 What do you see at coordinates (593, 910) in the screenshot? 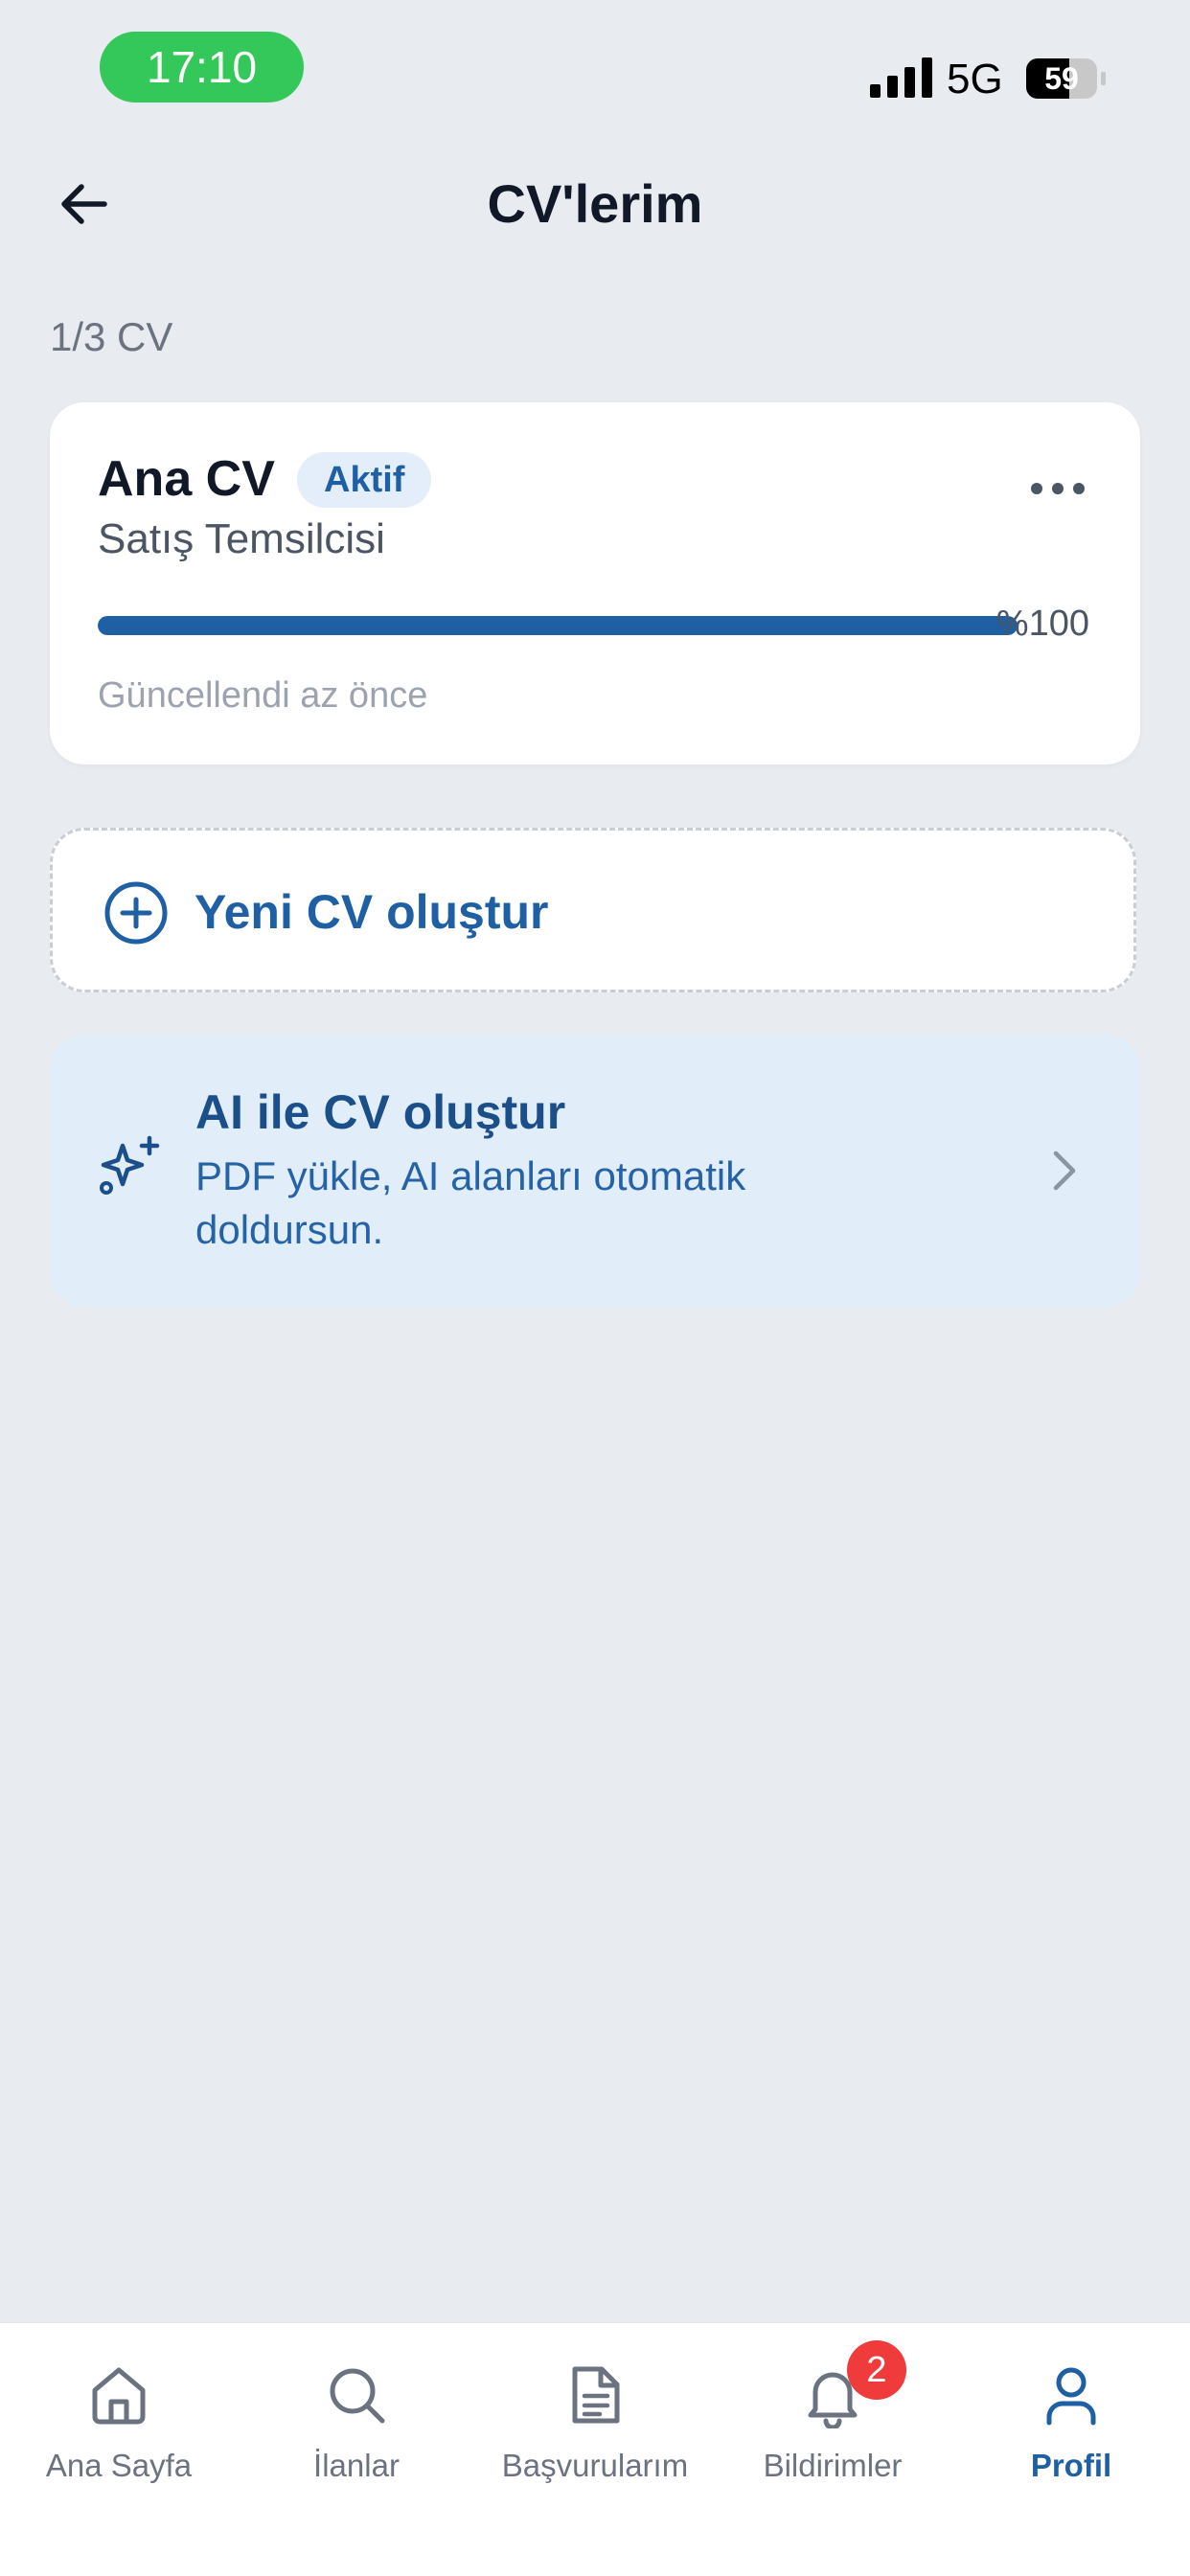
I see `new-cv-button: Yeni CV oluştur` at bounding box center [593, 910].